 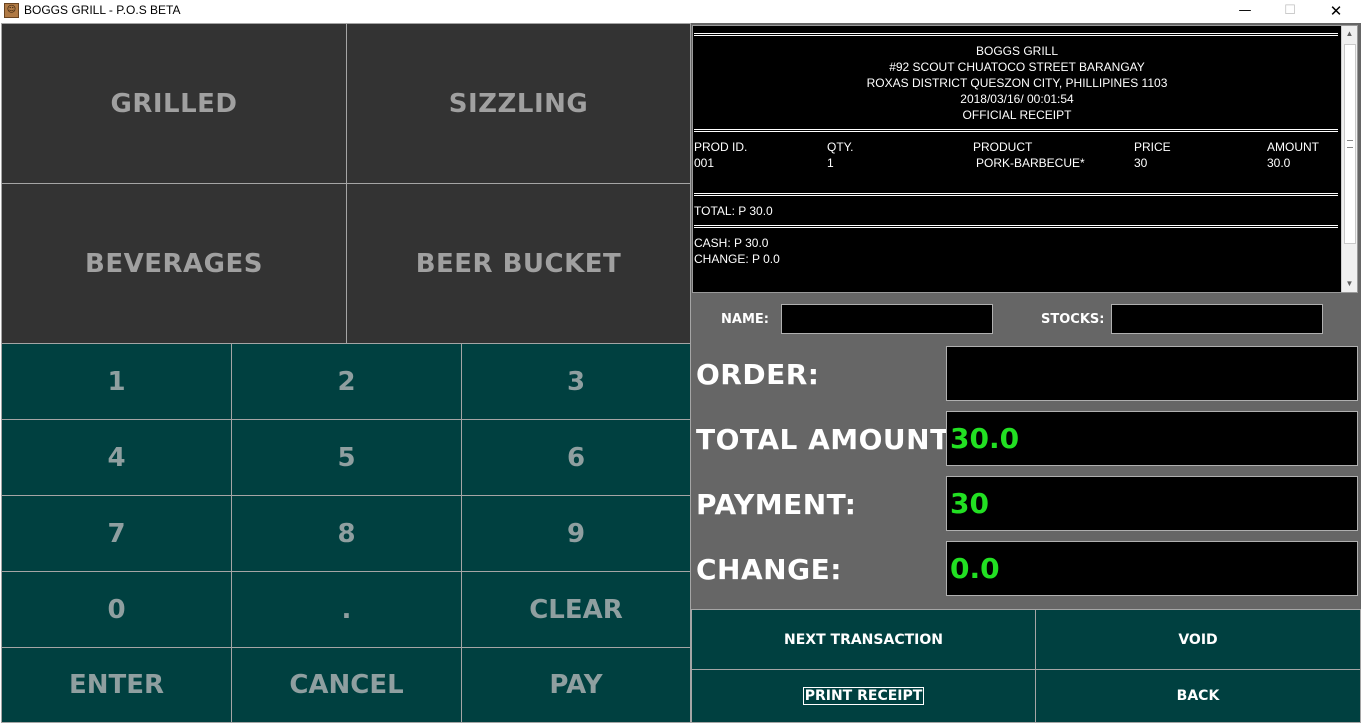 I want to click on grip-icon, so click(x=1350, y=144).